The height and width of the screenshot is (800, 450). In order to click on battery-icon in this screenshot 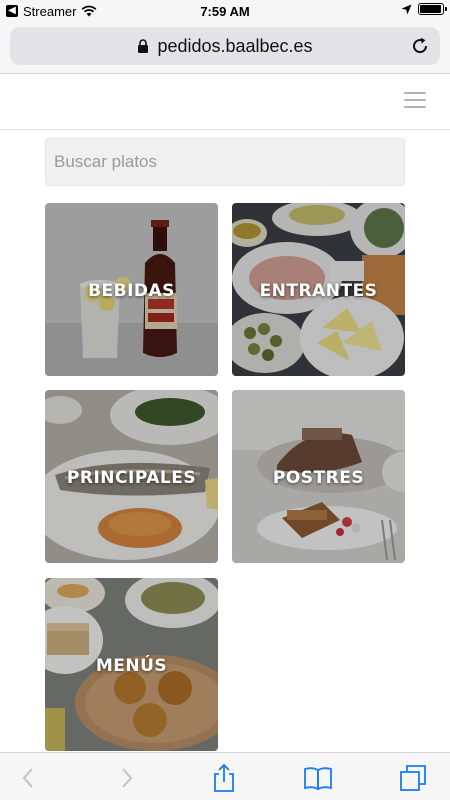, I will do `click(432, 9)`.